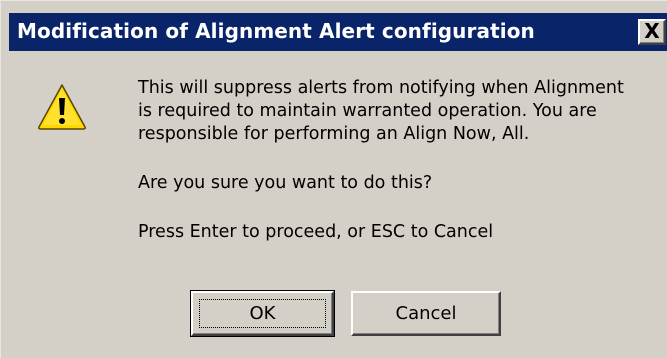  I want to click on warning-icon, so click(62, 107).